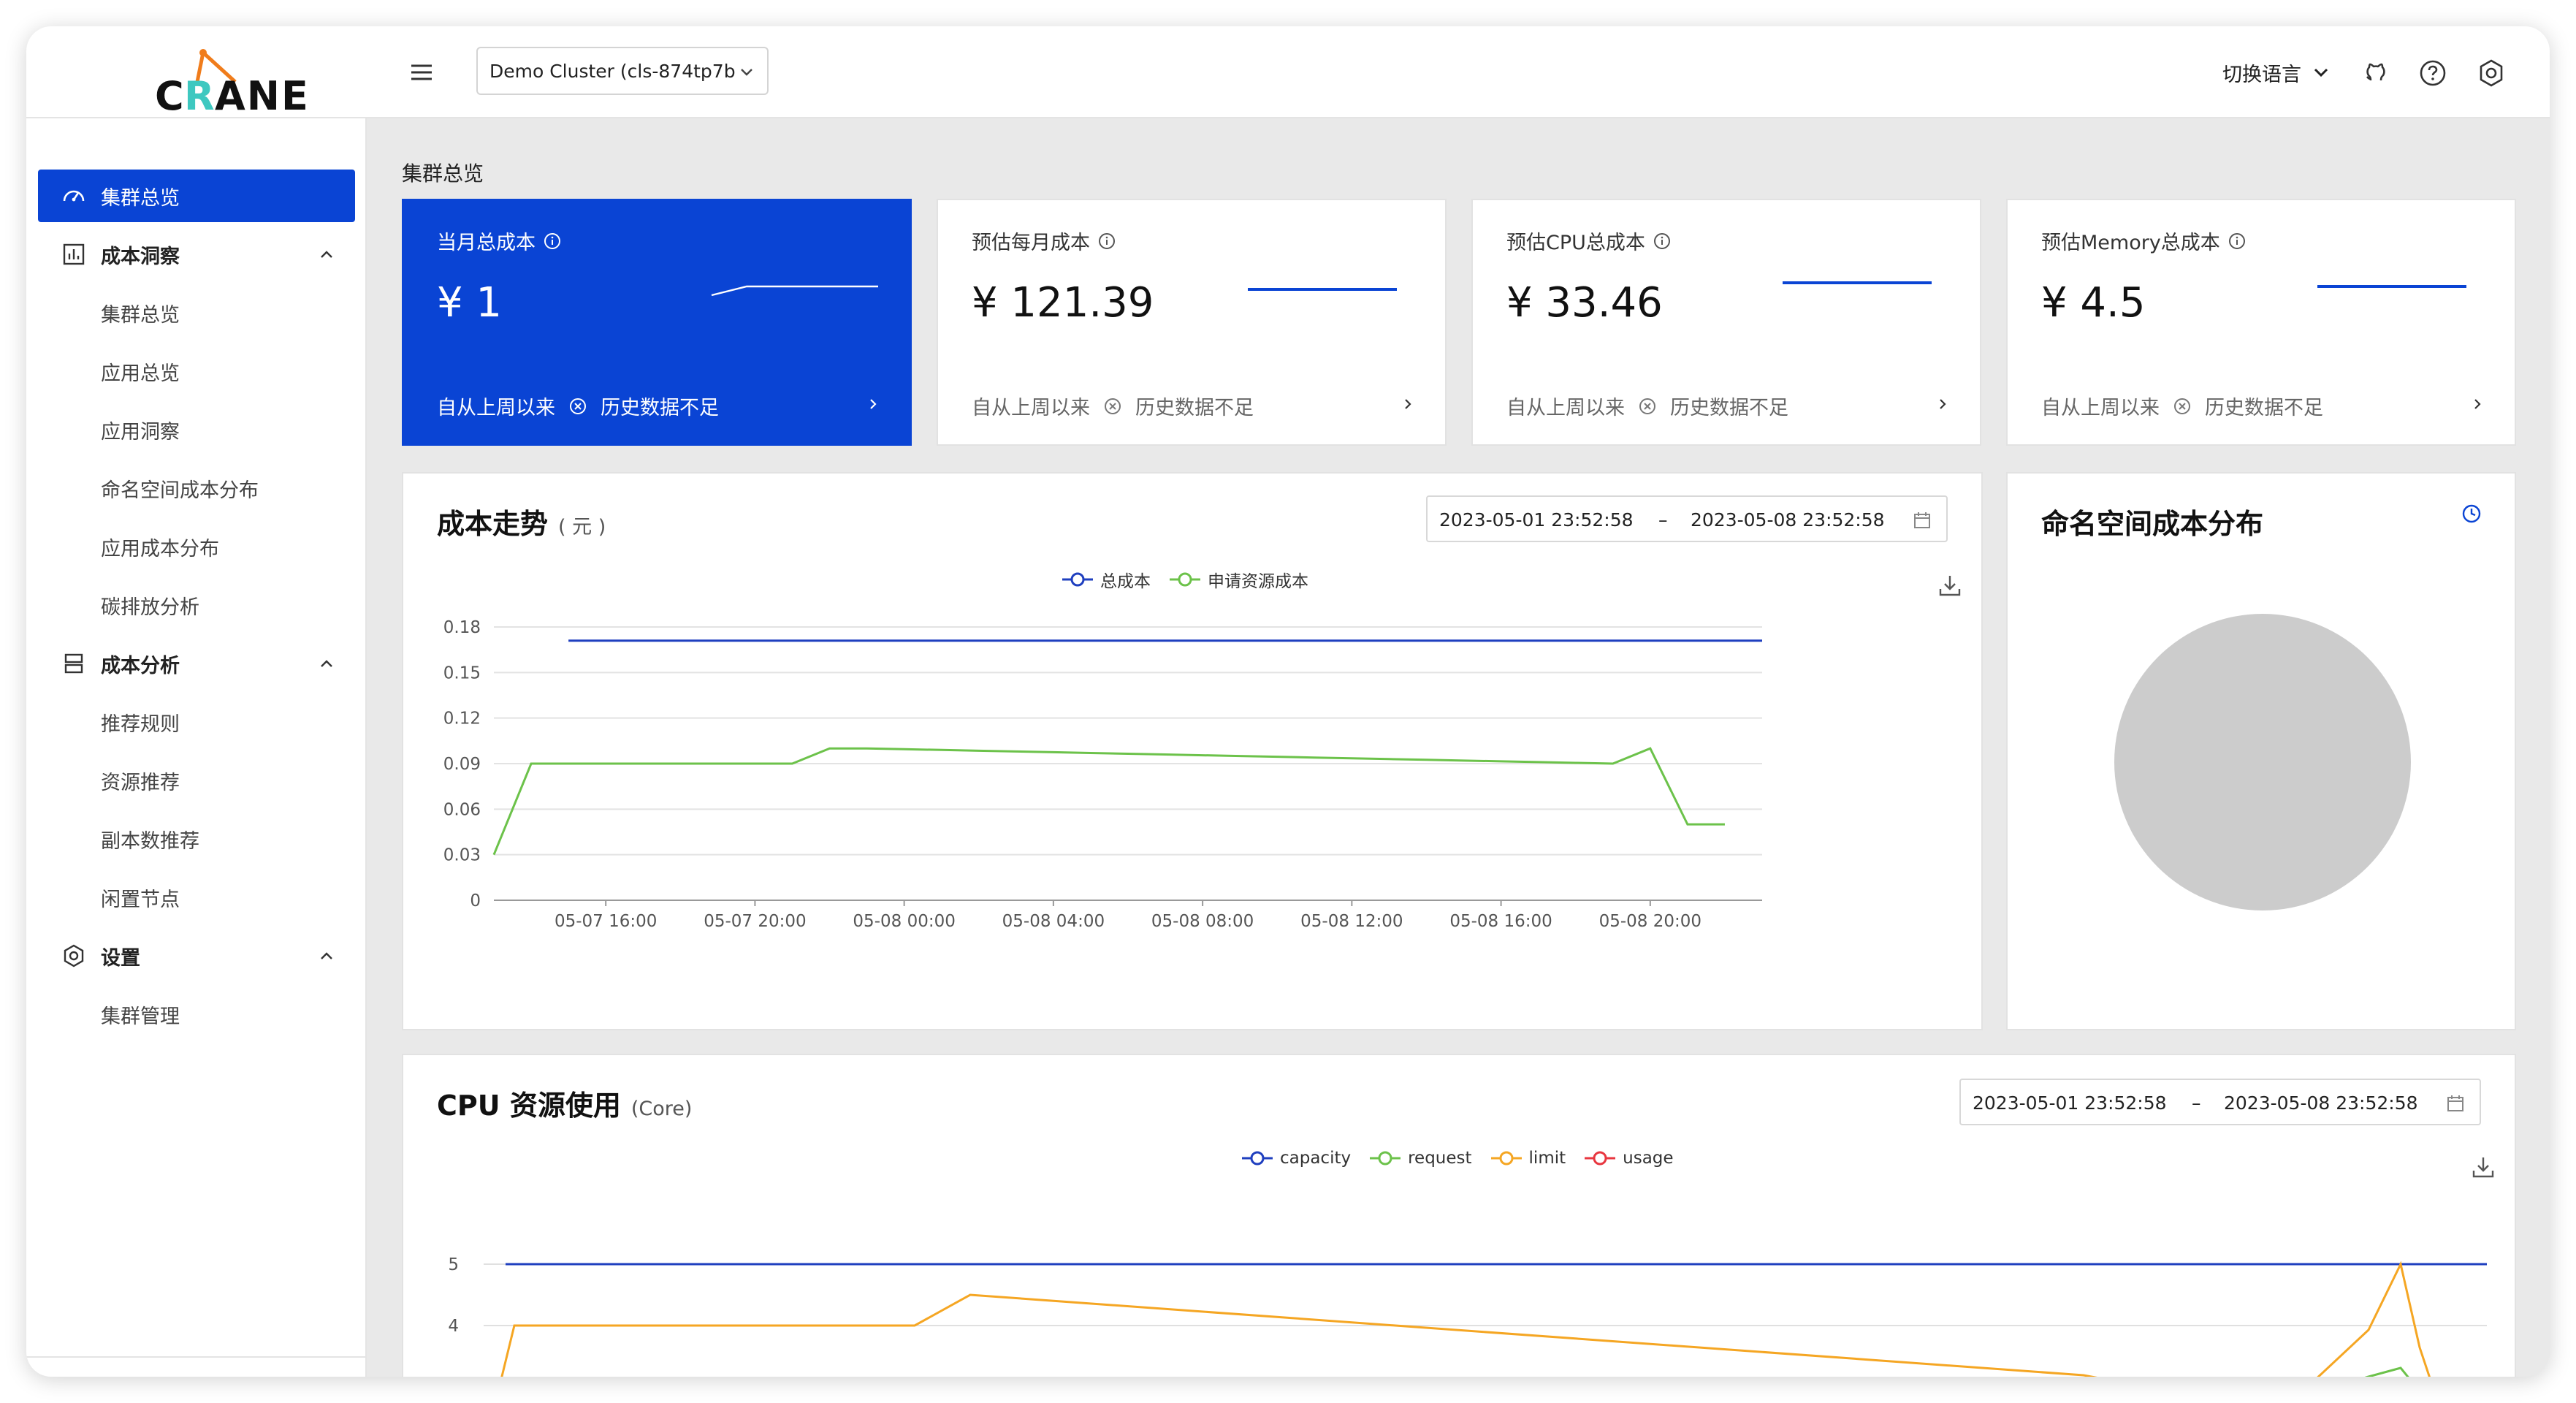 This screenshot has width=2576, height=1403. I want to click on kpi-card-monthly-total: 当月总成本 ¥ 1 自从上周以来 历史数据不足, so click(657, 322).